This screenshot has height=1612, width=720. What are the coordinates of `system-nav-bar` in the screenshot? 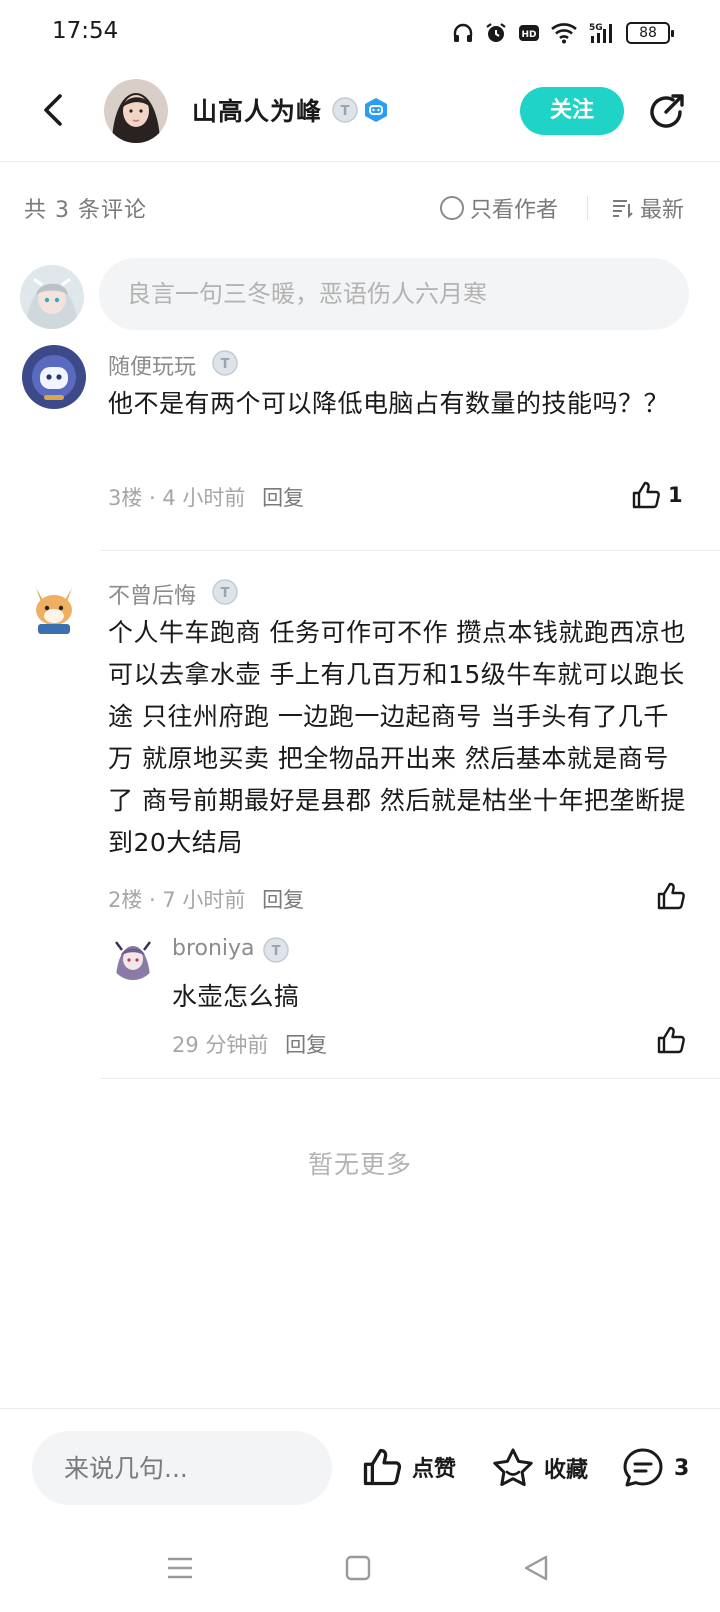 It's located at (360, 1567).